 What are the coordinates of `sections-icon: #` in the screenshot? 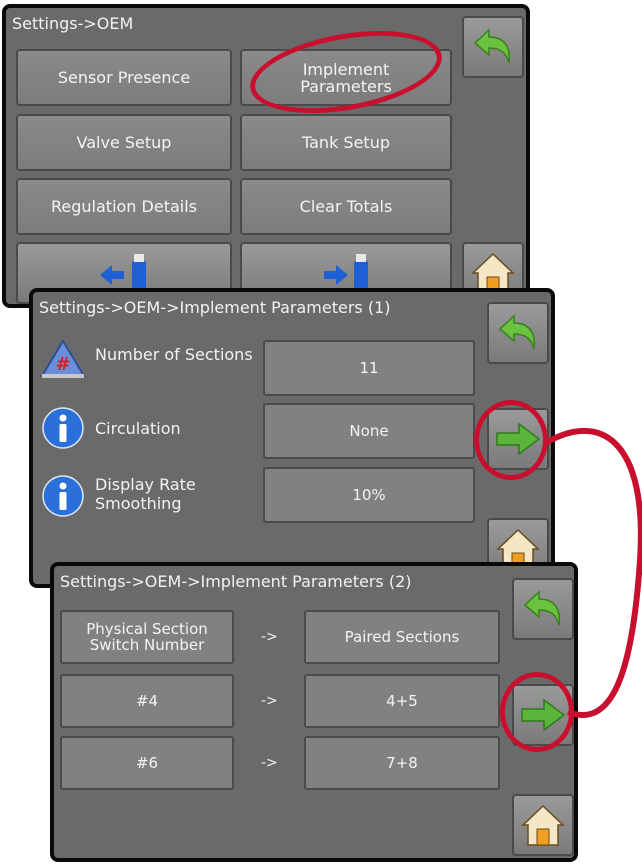 It's located at (63, 359).